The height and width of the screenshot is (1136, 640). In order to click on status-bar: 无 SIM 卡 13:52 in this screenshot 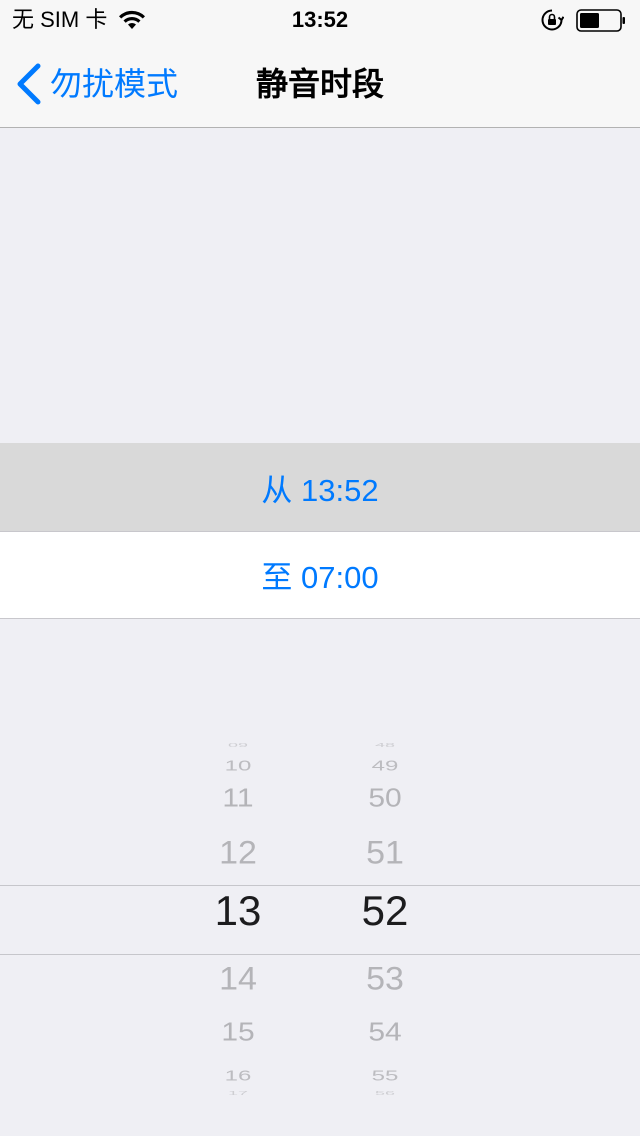, I will do `click(320, 20)`.